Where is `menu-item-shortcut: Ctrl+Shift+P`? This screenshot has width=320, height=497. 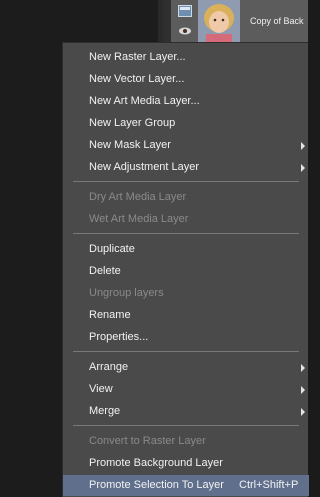 menu-item-shortcut: Ctrl+Shift+P is located at coordinates (269, 485).